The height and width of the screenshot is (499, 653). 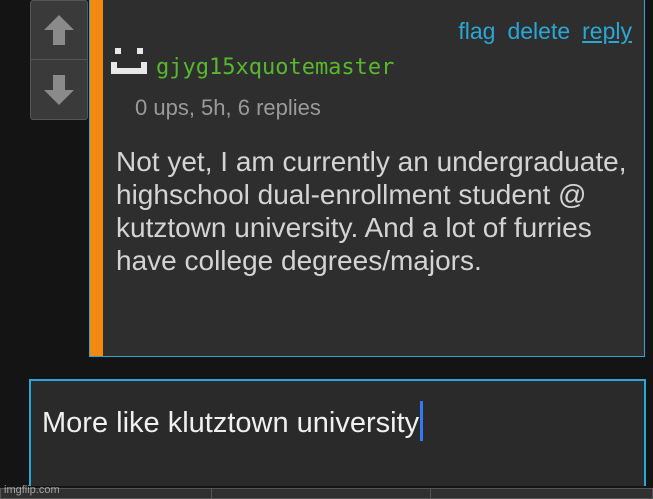 I want to click on face-icon, so click(x=129, y=61).